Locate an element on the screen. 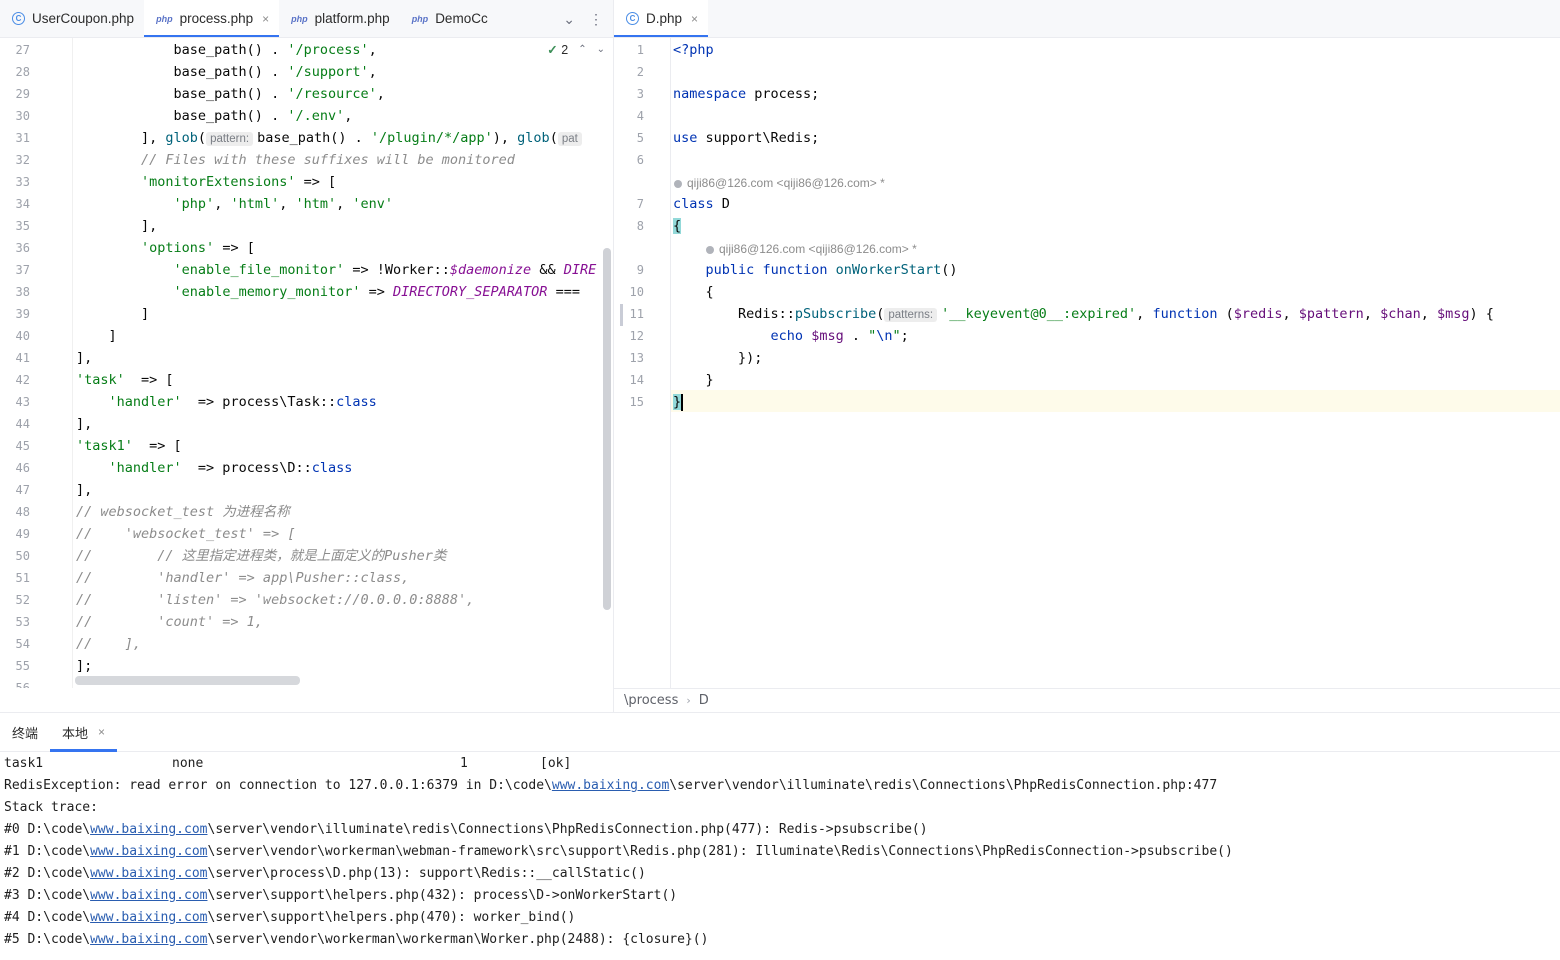 Image resolution: width=1560 pixels, height=960 pixels. worker-state: [ok] is located at coordinates (556, 763).